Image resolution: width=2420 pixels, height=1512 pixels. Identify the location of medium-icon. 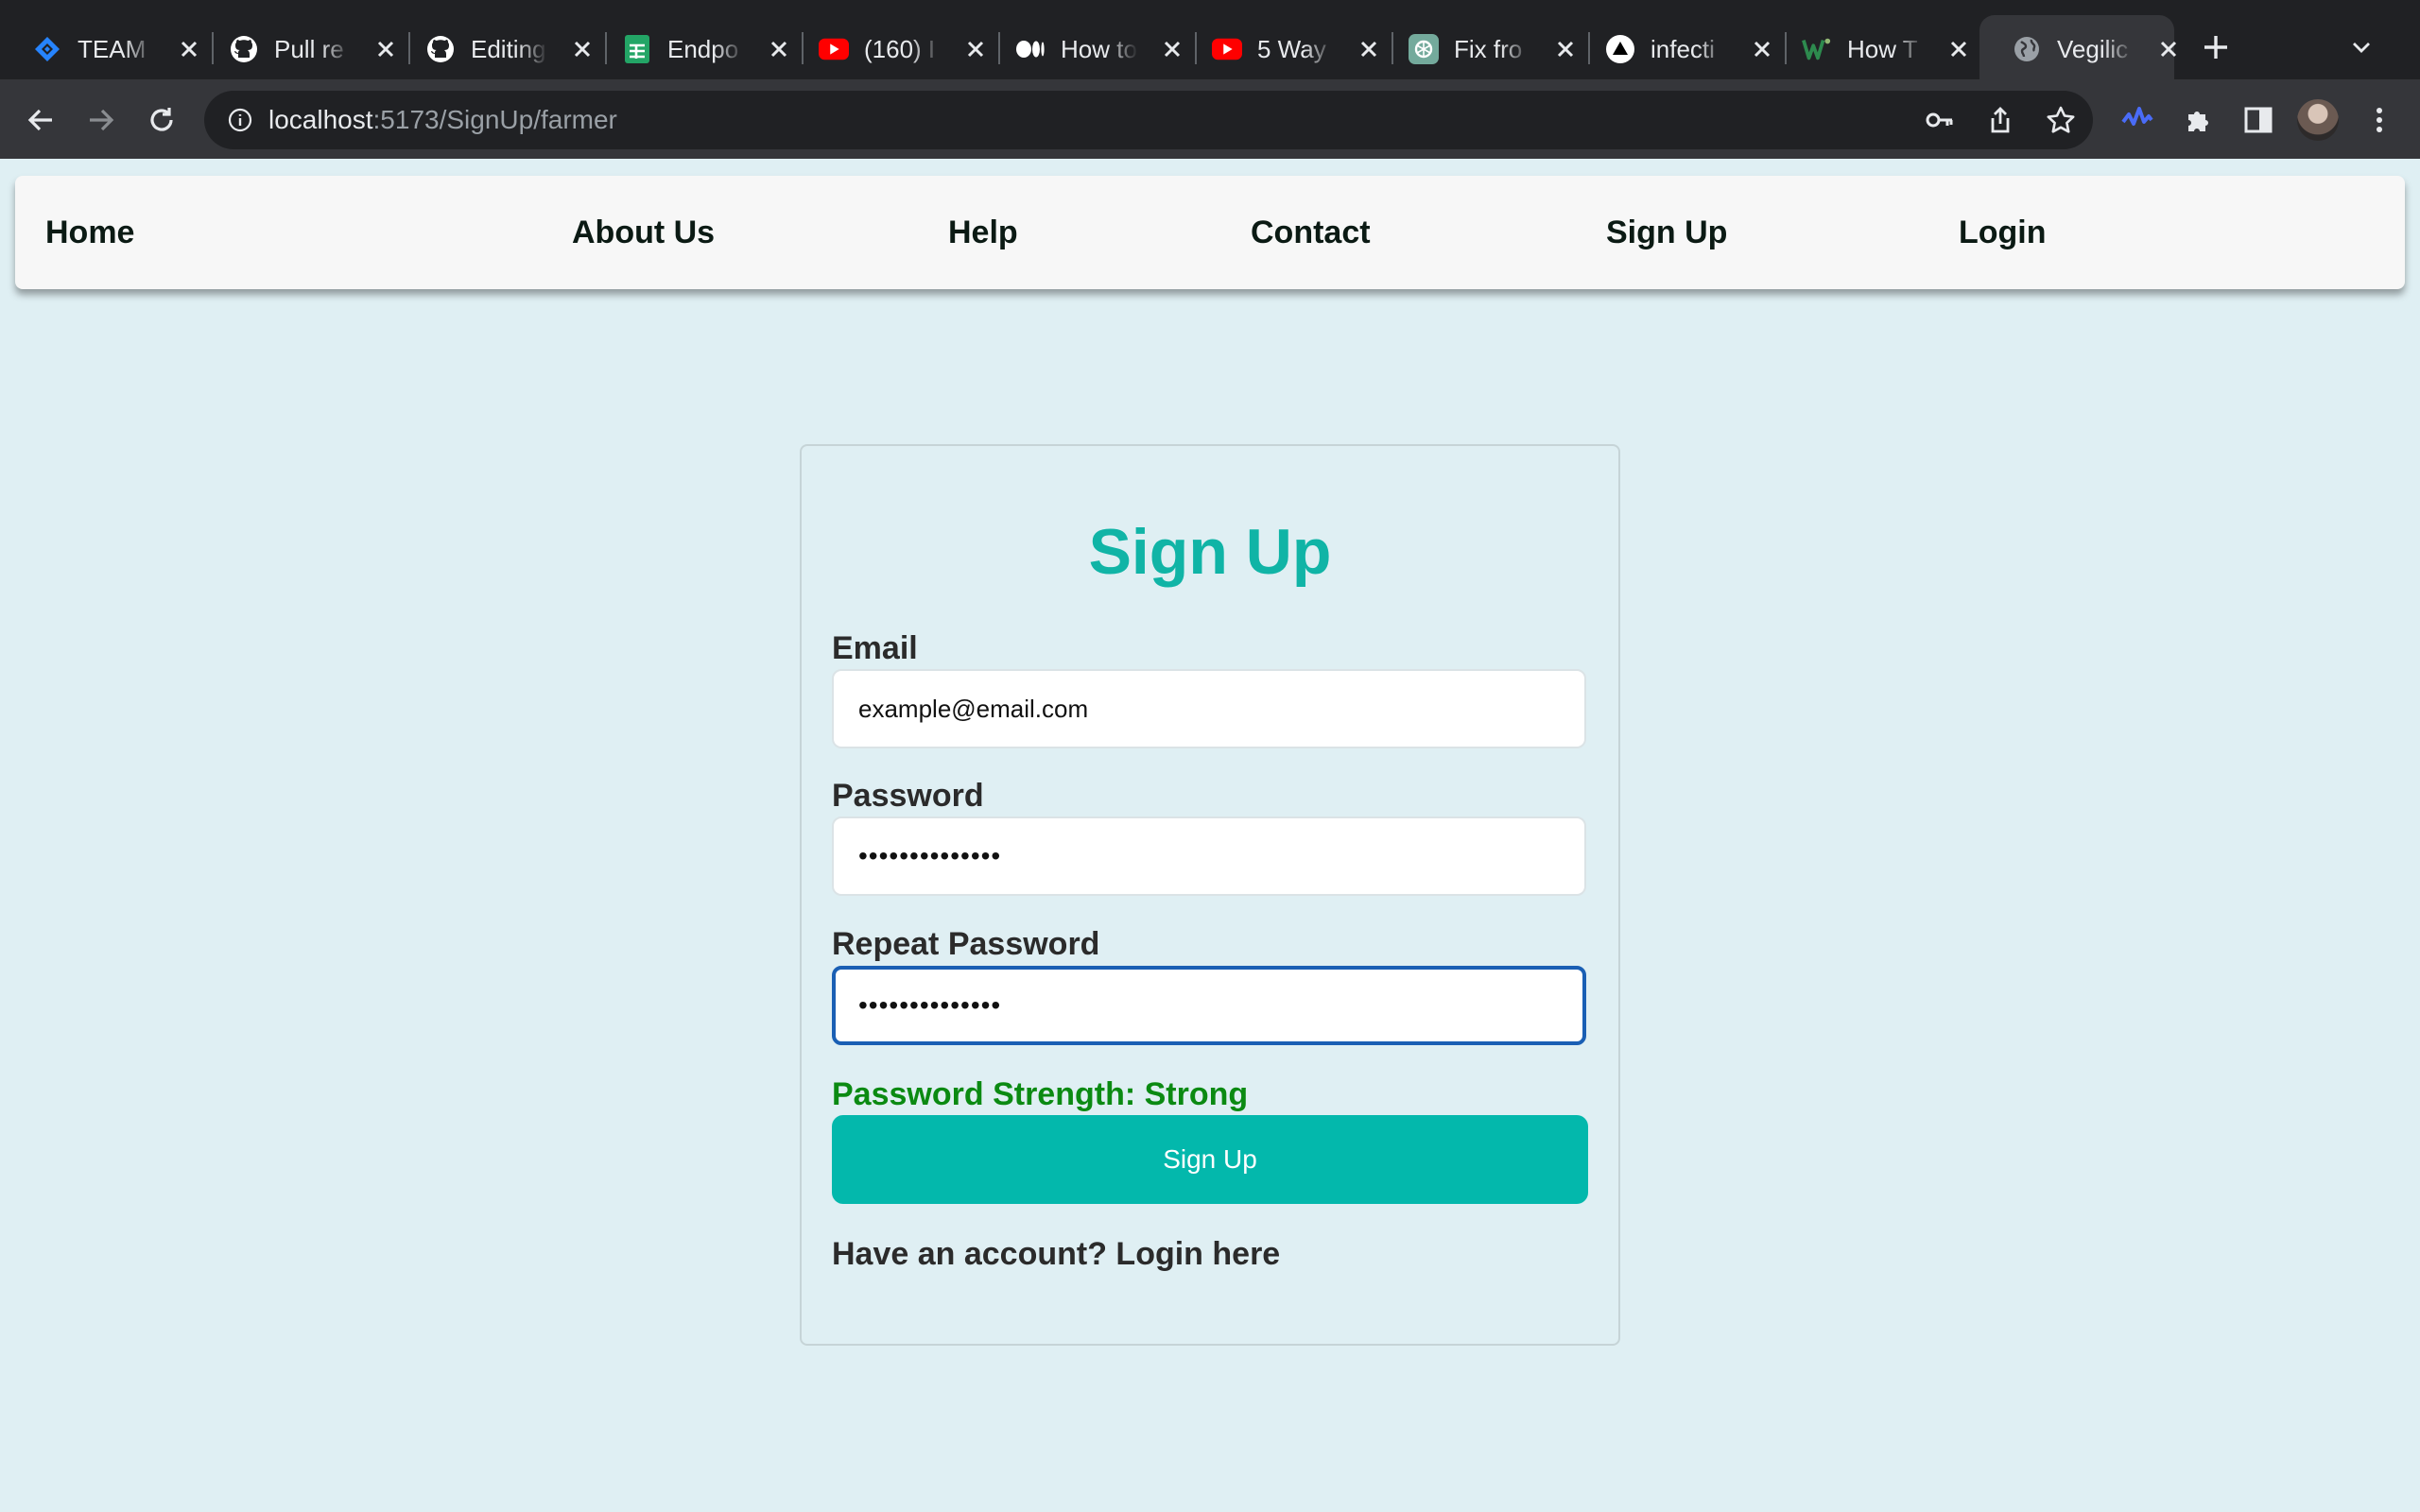
(1030, 49).